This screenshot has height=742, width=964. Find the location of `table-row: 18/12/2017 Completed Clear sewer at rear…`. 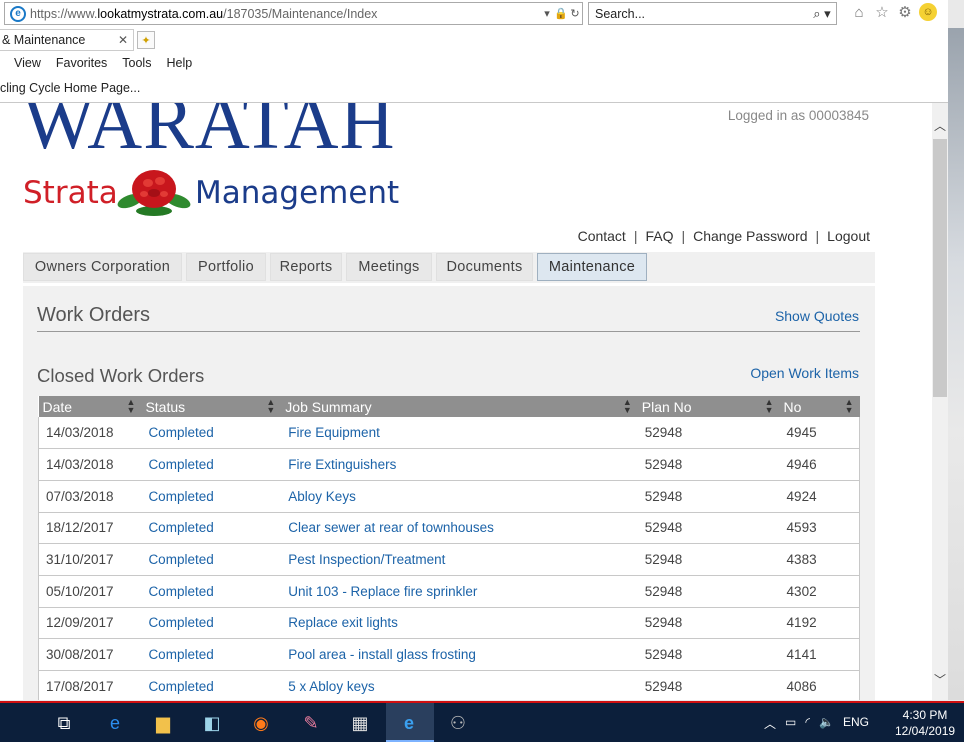

table-row: 18/12/2017 Completed Clear sewer at rear… is located at coordinates (449, 528).